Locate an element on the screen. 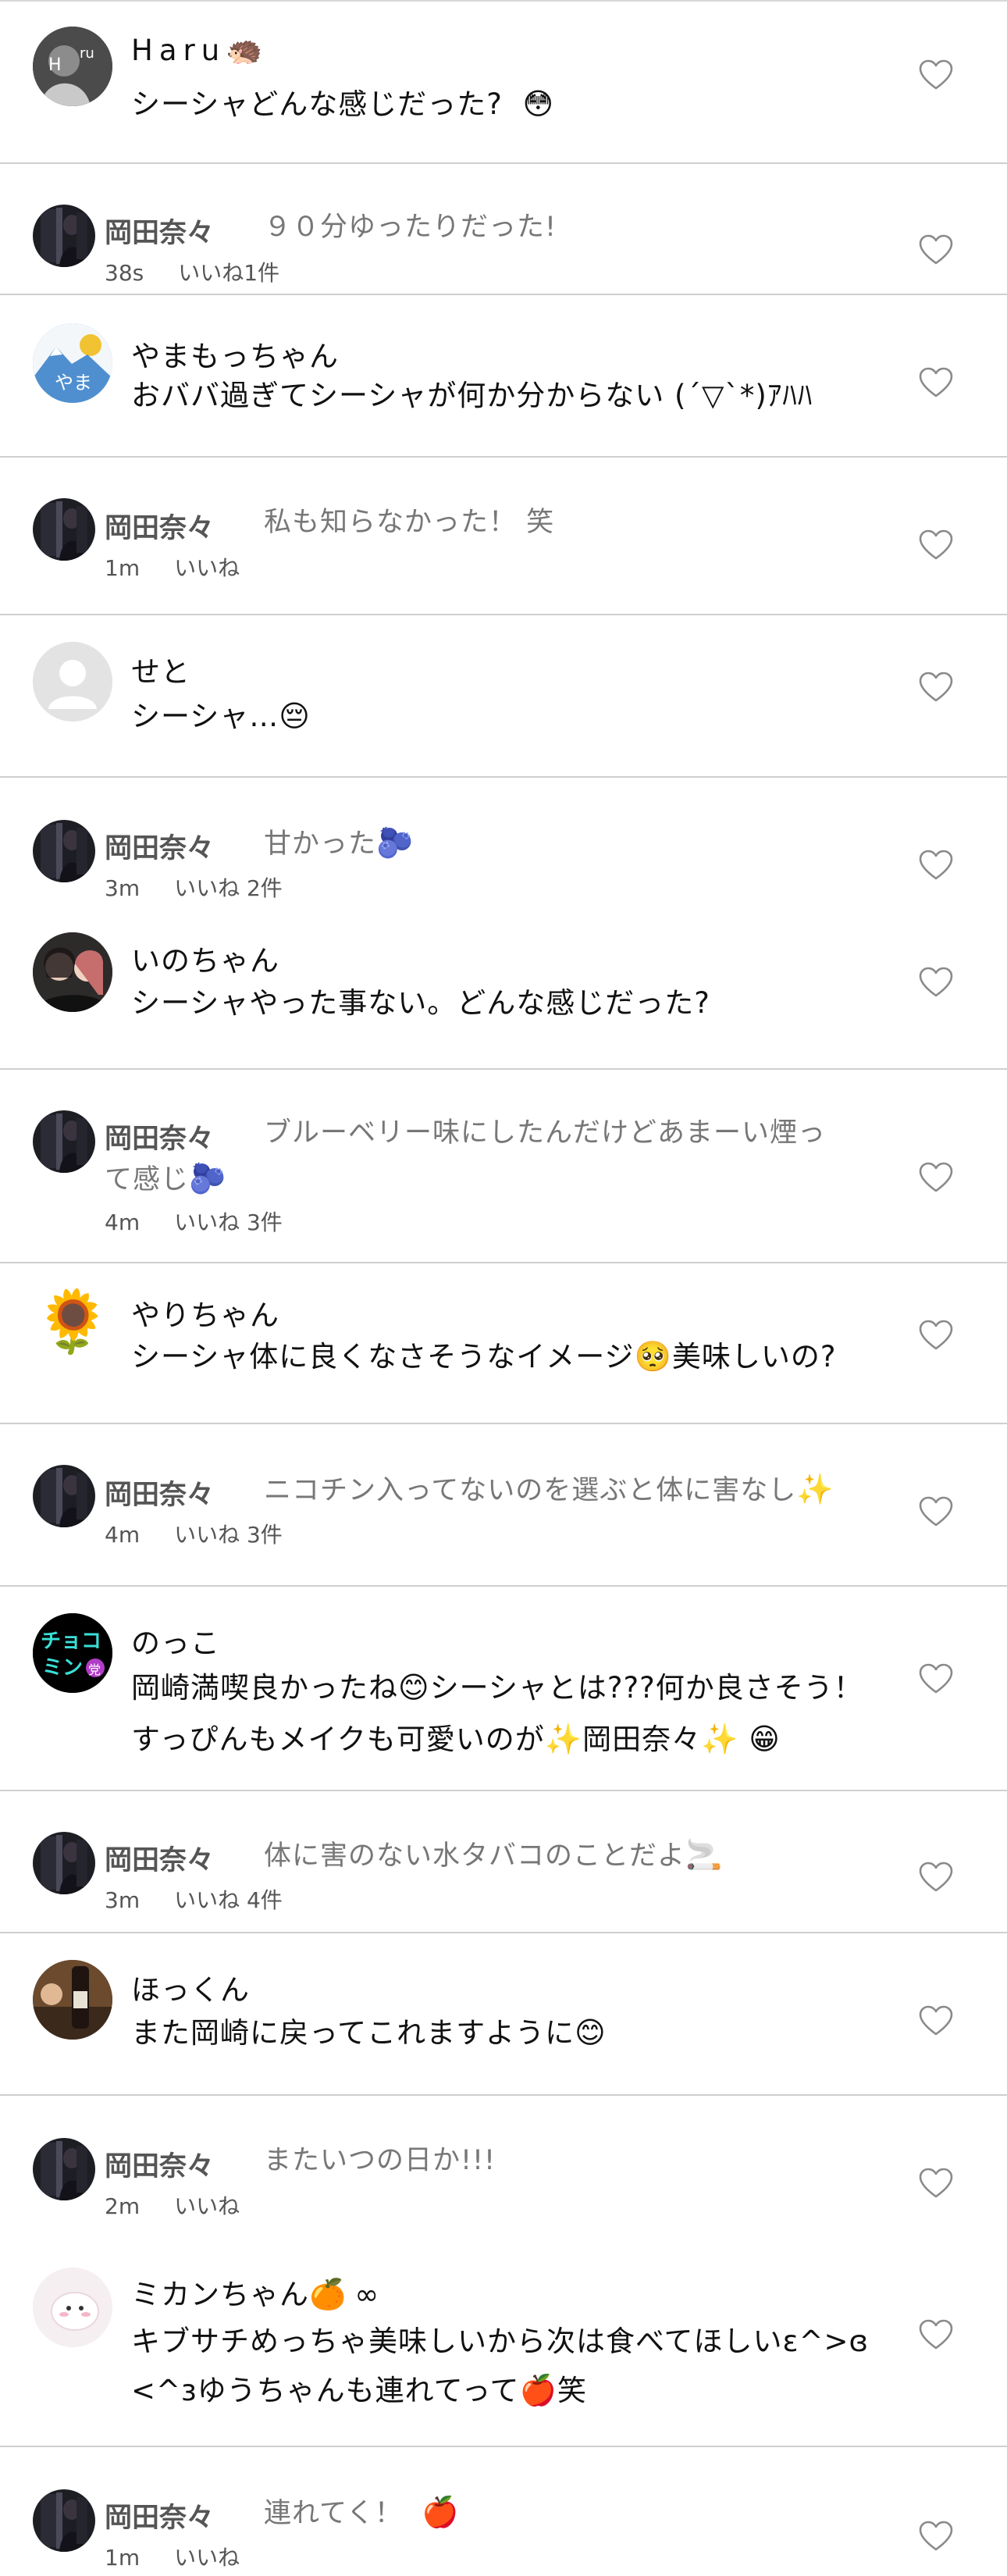  avatar-text: チョコ is located at coordinates (71, 1642).